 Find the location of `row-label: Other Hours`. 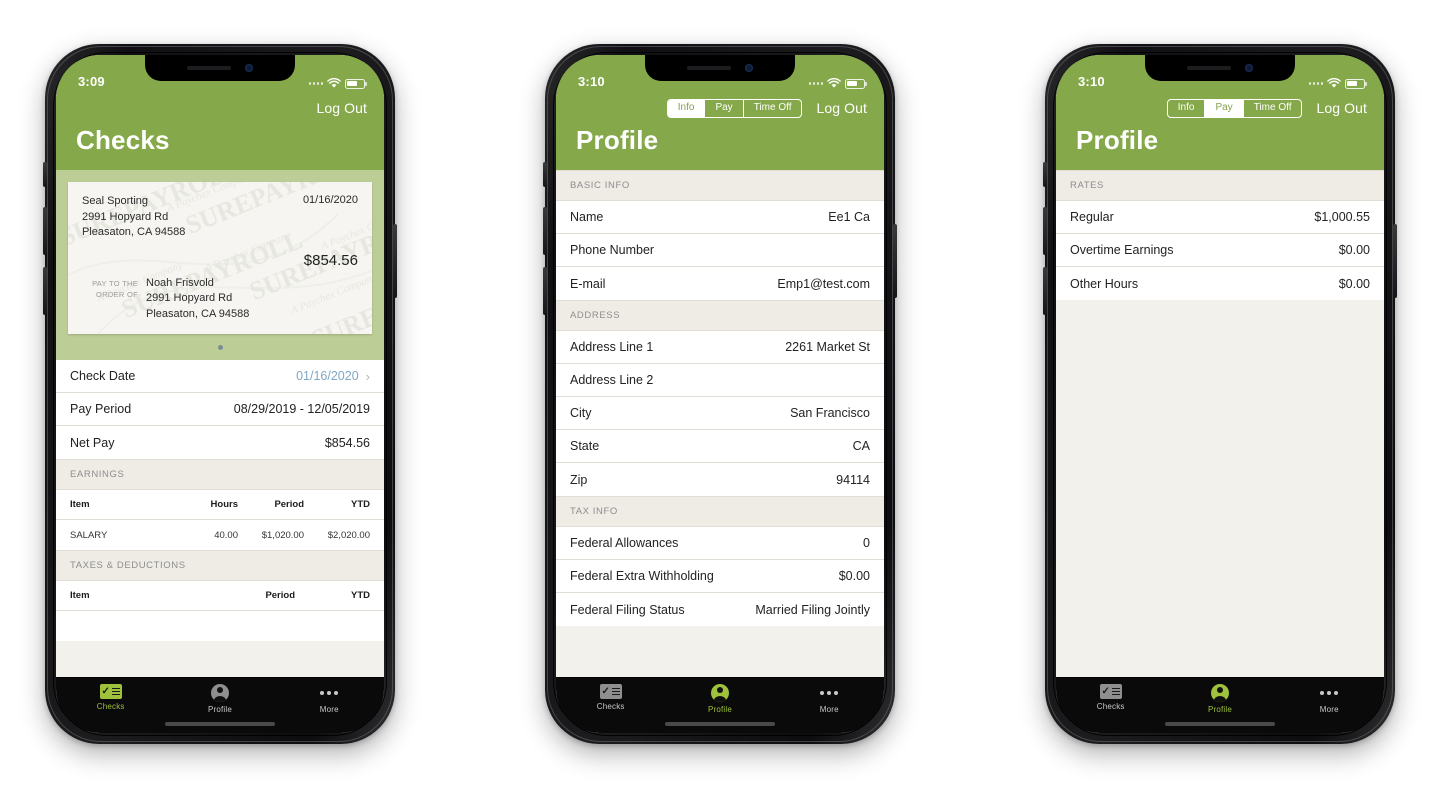

row-label: Other Hours is located at coordinates (1104, 283).